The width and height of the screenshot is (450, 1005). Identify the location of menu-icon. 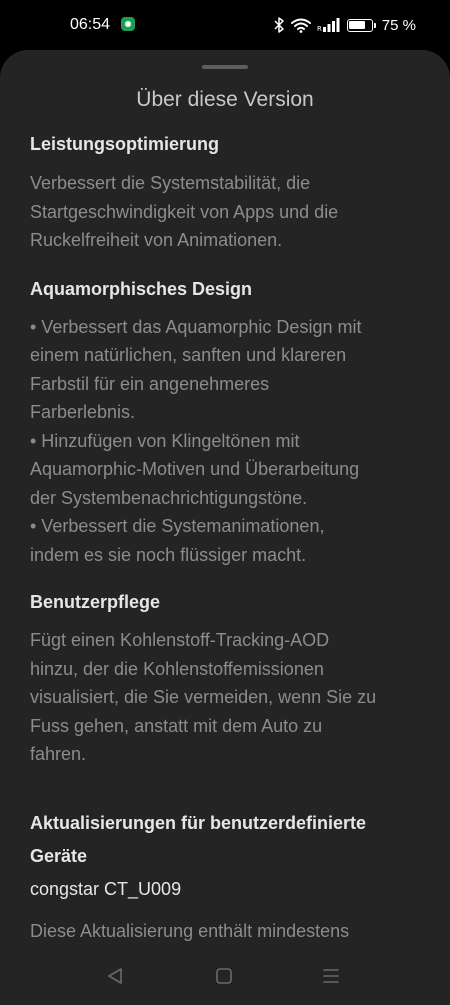
(331, 976).